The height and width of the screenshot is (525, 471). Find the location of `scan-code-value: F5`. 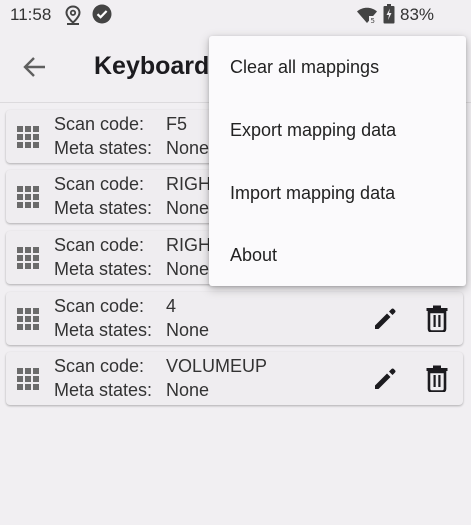

scan-code-value: F5 is located at coordinates (177, 124).